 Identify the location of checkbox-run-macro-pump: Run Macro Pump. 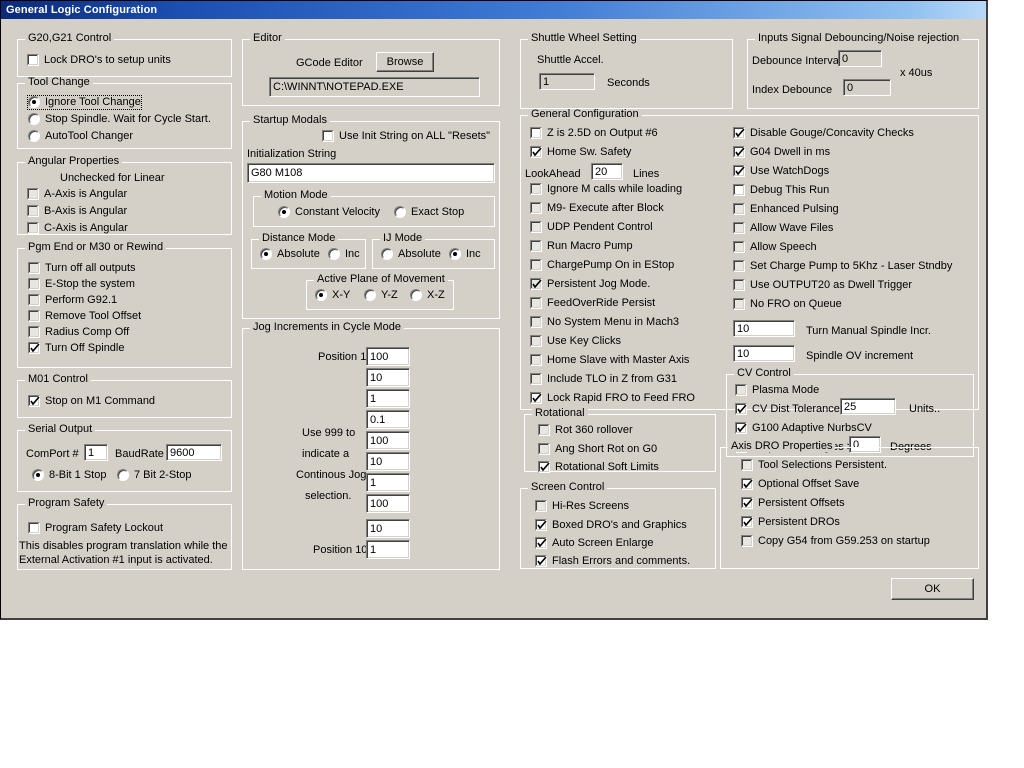
(581, 246).